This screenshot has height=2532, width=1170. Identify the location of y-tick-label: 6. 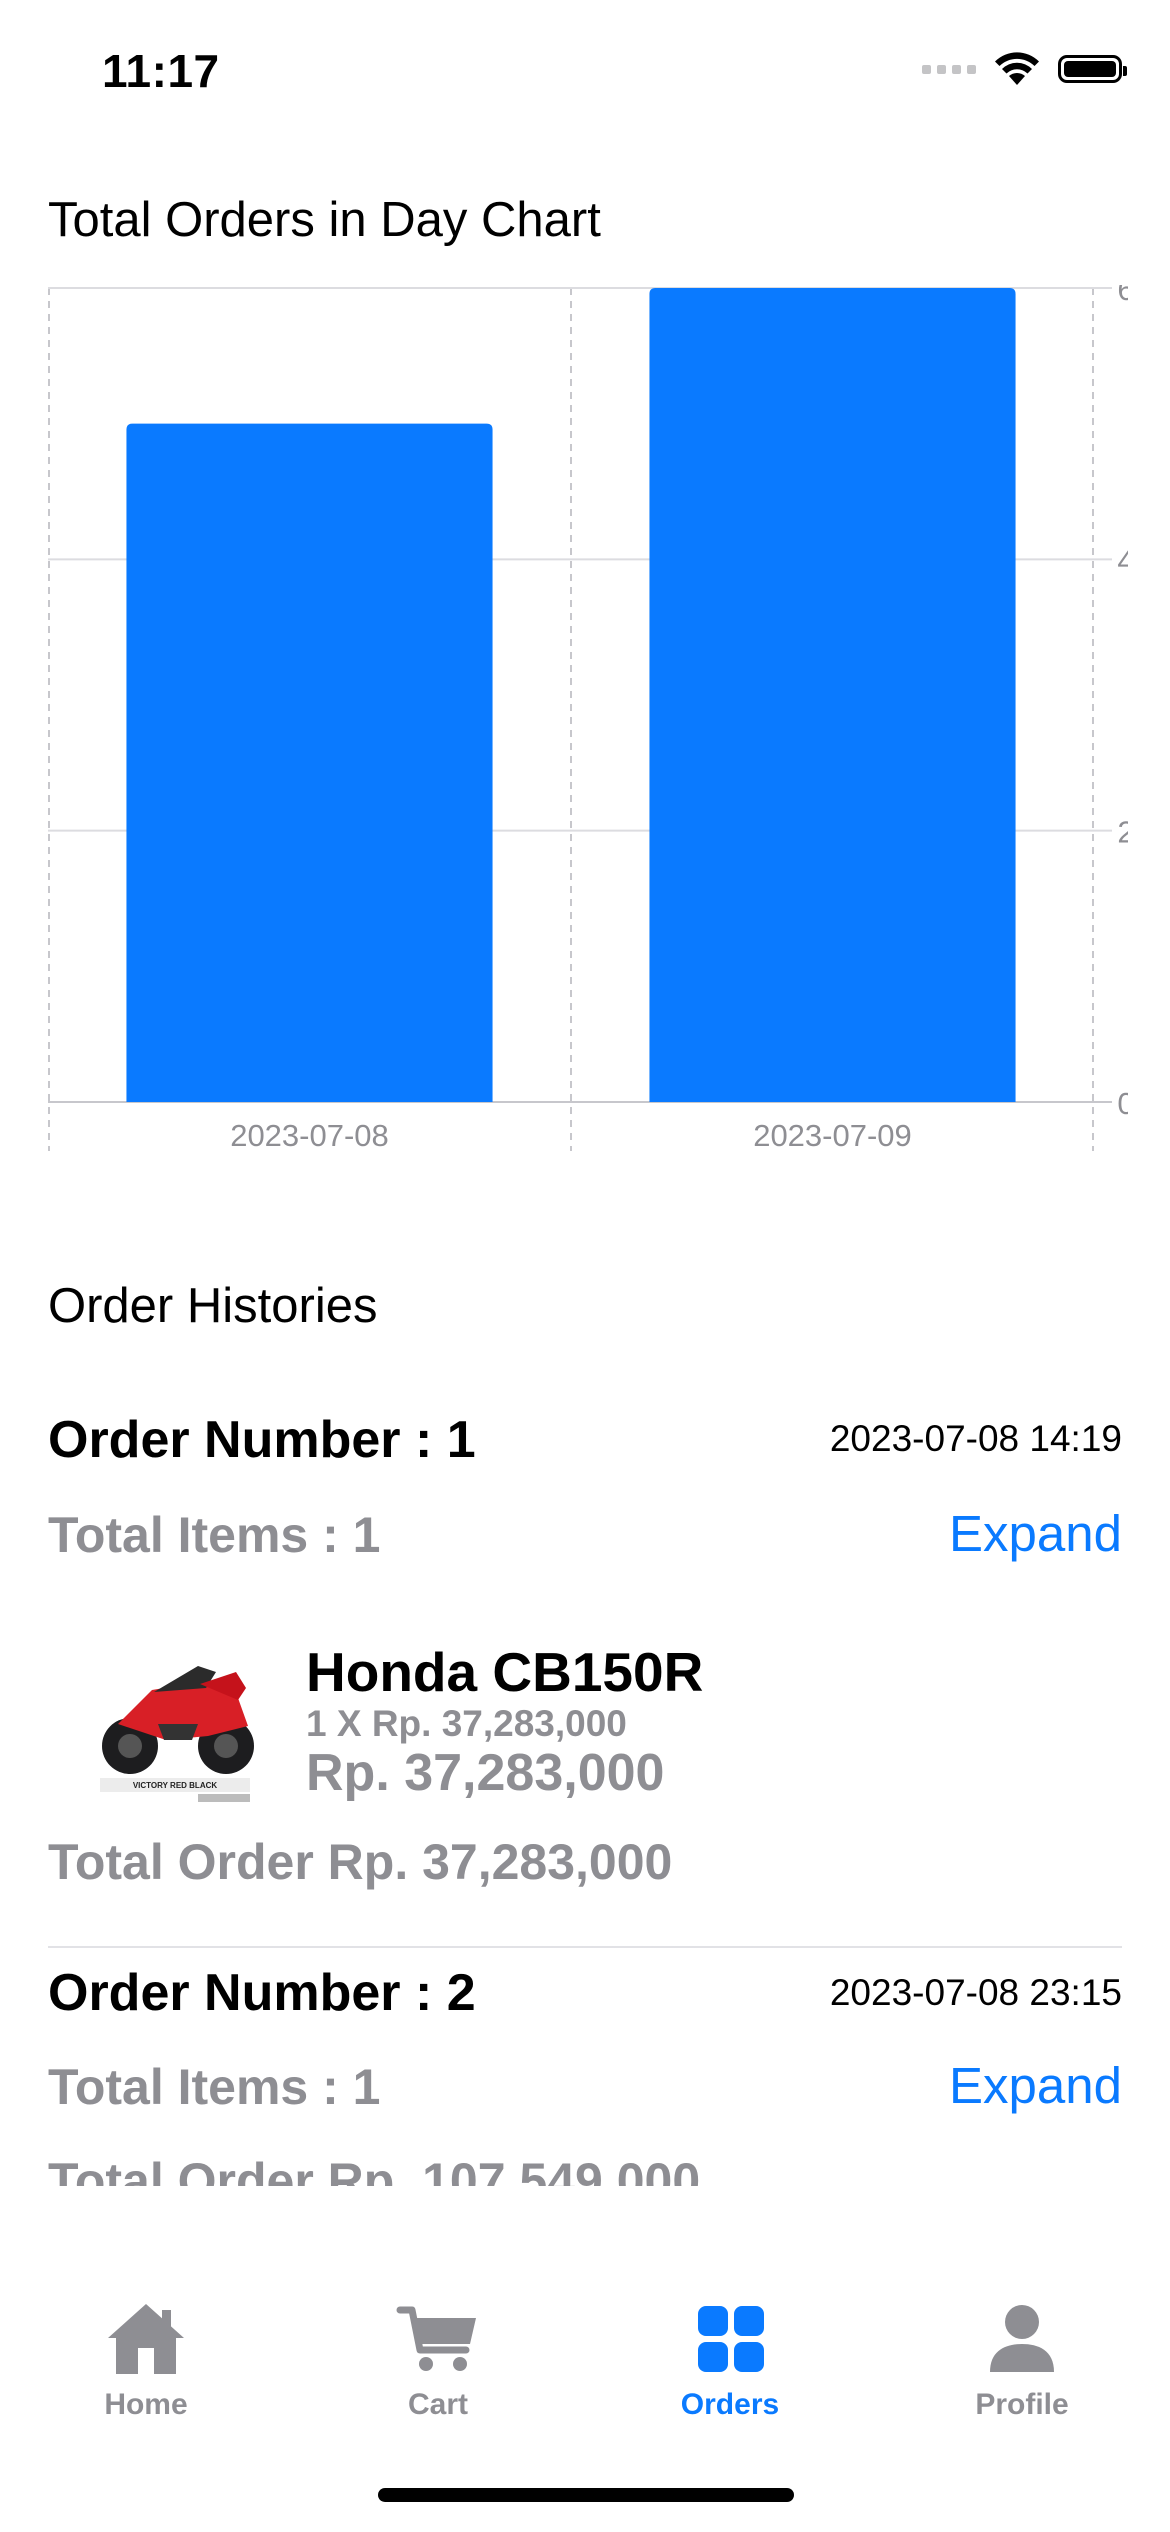
(1122, 296).